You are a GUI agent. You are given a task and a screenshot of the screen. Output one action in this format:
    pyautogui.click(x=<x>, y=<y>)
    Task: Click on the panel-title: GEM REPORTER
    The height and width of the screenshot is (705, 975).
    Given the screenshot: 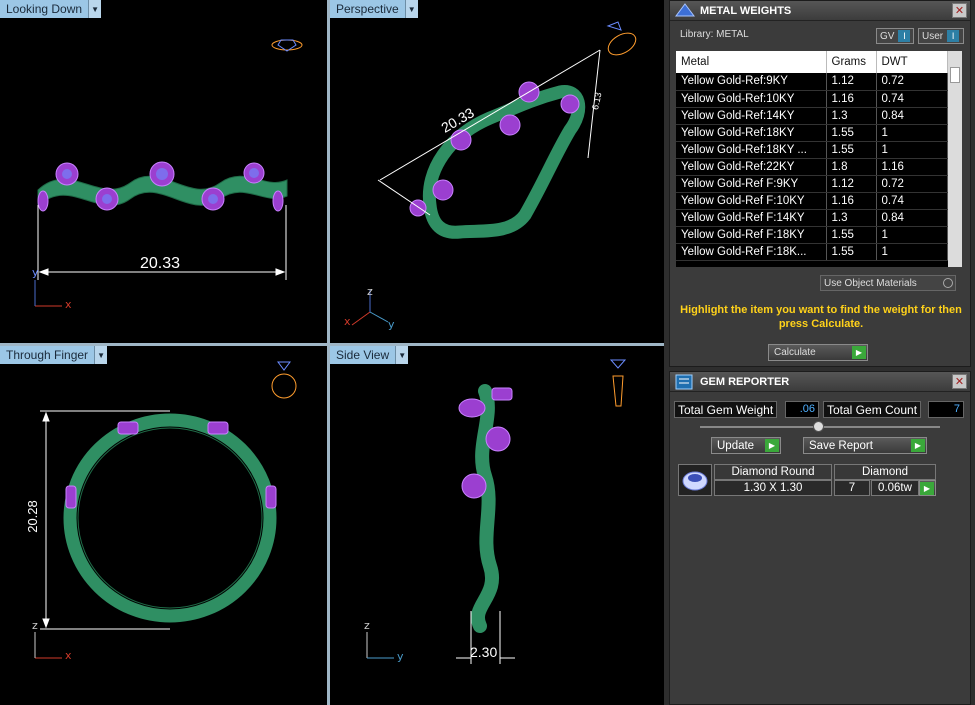 What is the action you would take?
    pyautogui.click(x=745, y=381)
    